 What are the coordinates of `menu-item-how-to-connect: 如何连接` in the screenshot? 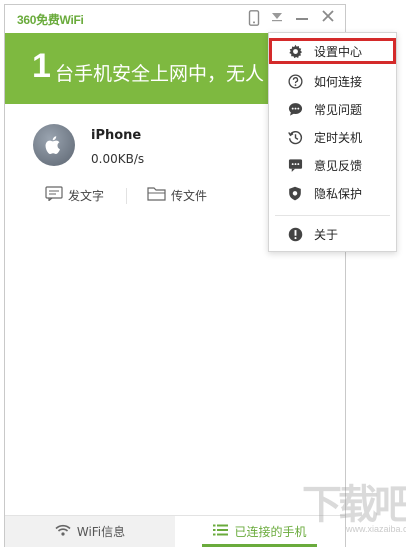 It's located at (332, 81).